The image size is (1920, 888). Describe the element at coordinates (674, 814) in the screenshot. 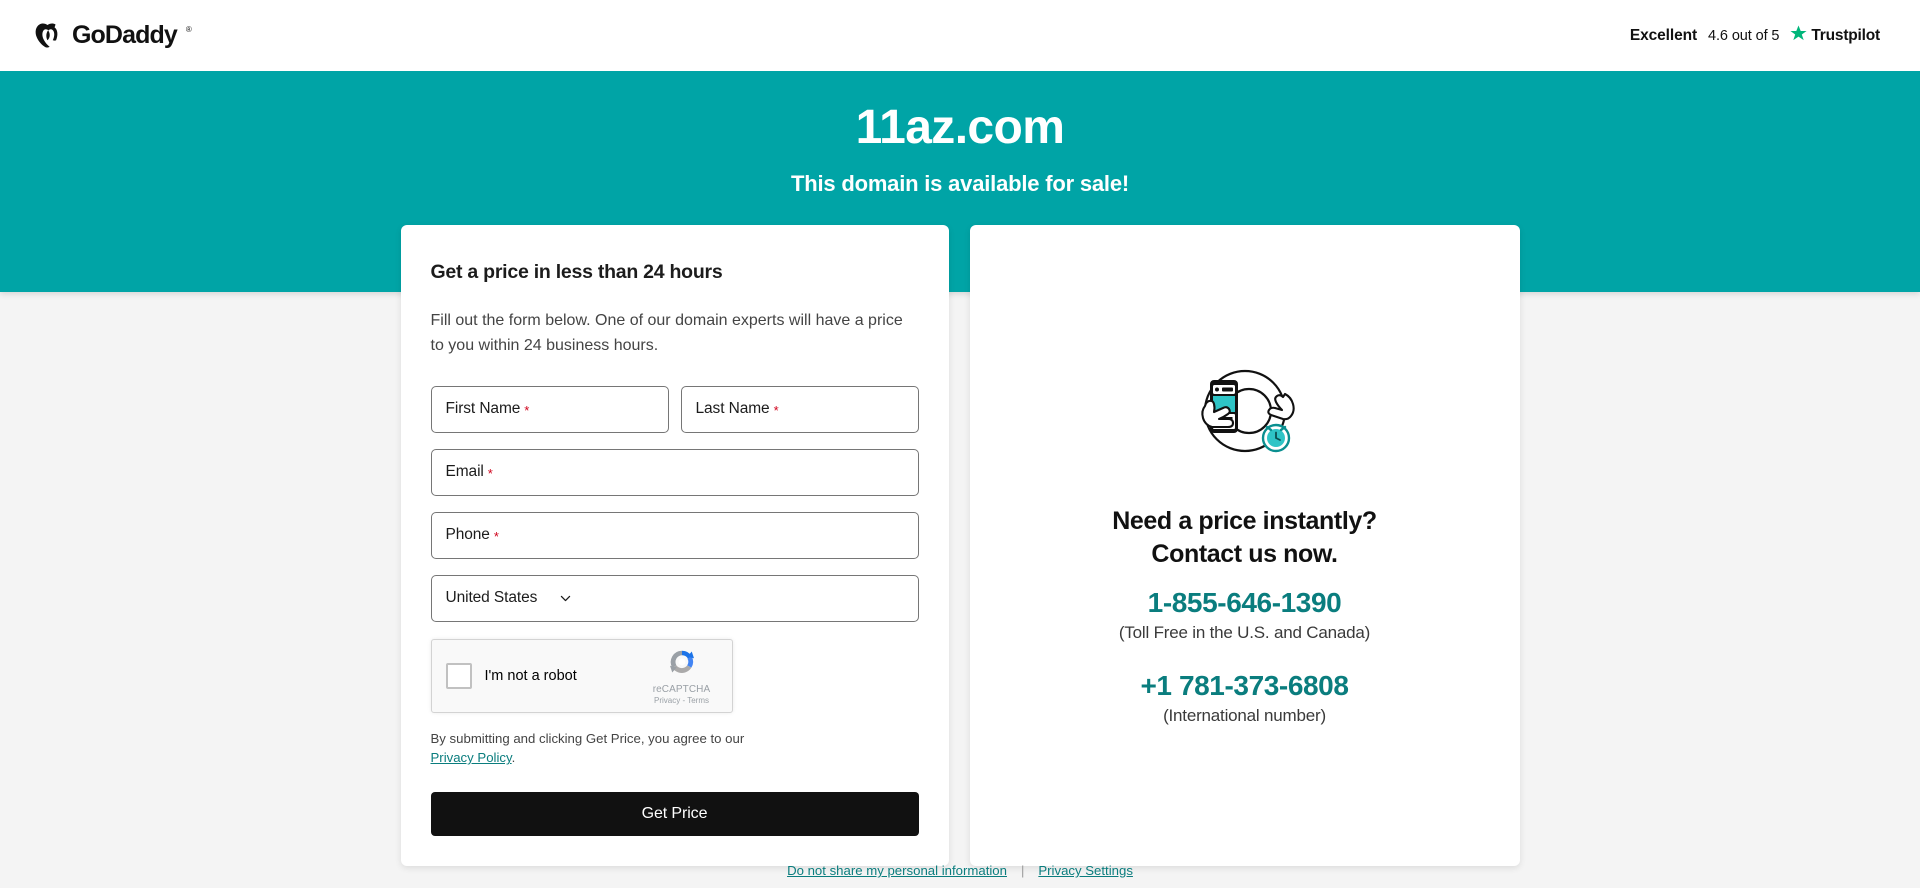

I see `get-price-button: Get Price` at that location.